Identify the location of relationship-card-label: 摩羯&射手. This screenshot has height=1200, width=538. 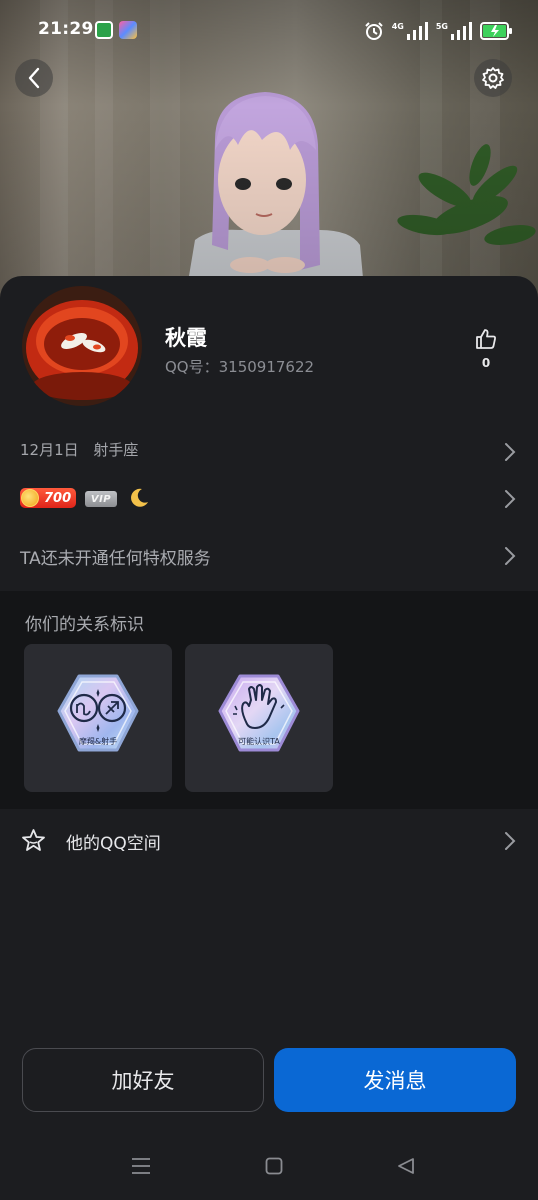
(98, 741).